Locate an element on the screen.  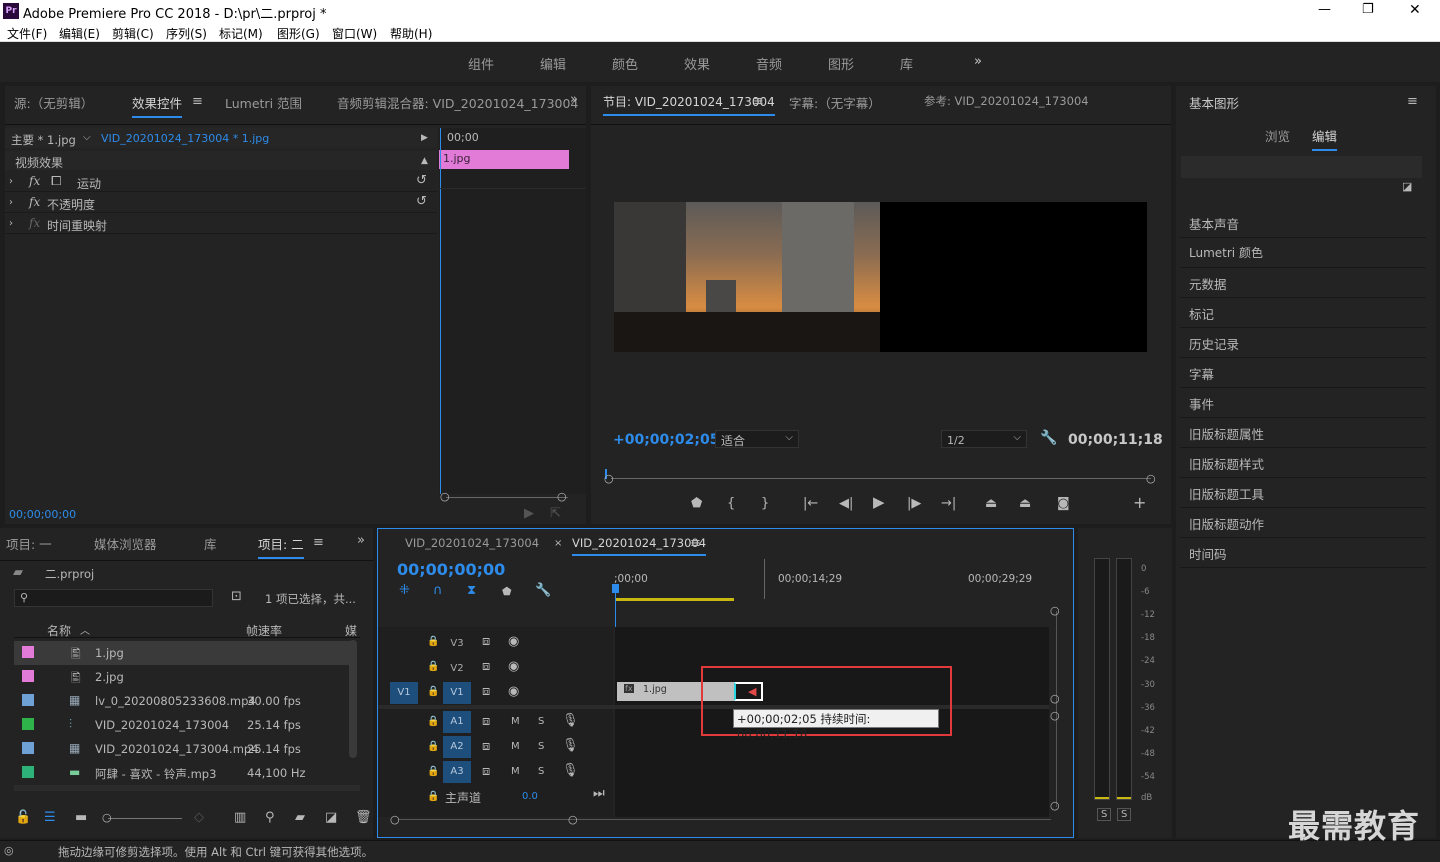
sidebar-item-captions: 字幕 is located at coordinates (1303, 373).